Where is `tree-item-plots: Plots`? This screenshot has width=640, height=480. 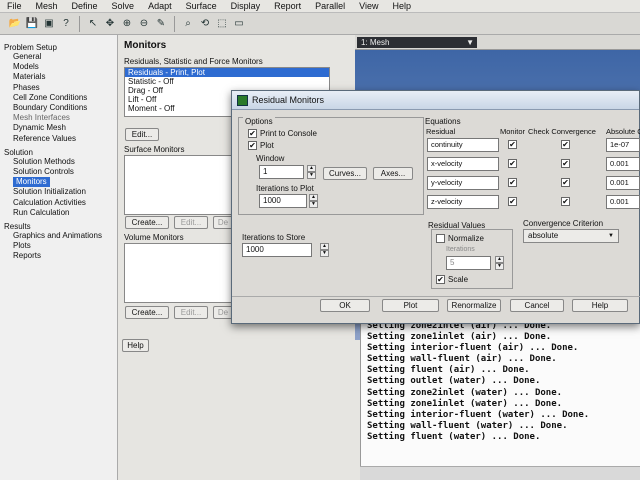 tree-item-plots: Plots is located at coordinates (60, 246).